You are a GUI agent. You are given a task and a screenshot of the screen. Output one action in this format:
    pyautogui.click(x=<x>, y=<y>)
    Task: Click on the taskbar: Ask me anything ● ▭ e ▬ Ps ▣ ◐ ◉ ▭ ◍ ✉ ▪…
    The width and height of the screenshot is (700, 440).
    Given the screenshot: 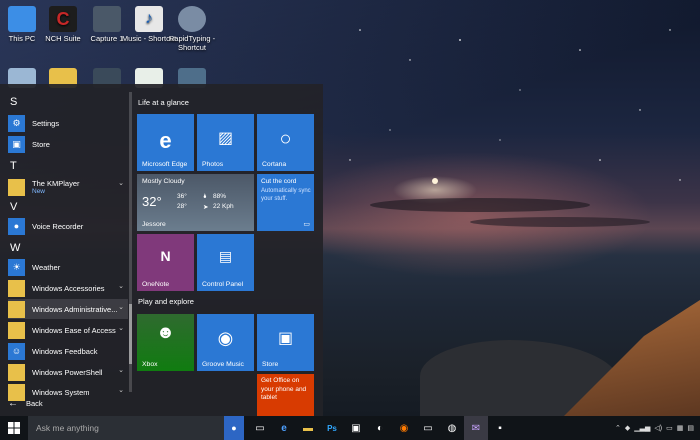 What is the action you would take?
    pyautogui.click(x=350, y=428)
    